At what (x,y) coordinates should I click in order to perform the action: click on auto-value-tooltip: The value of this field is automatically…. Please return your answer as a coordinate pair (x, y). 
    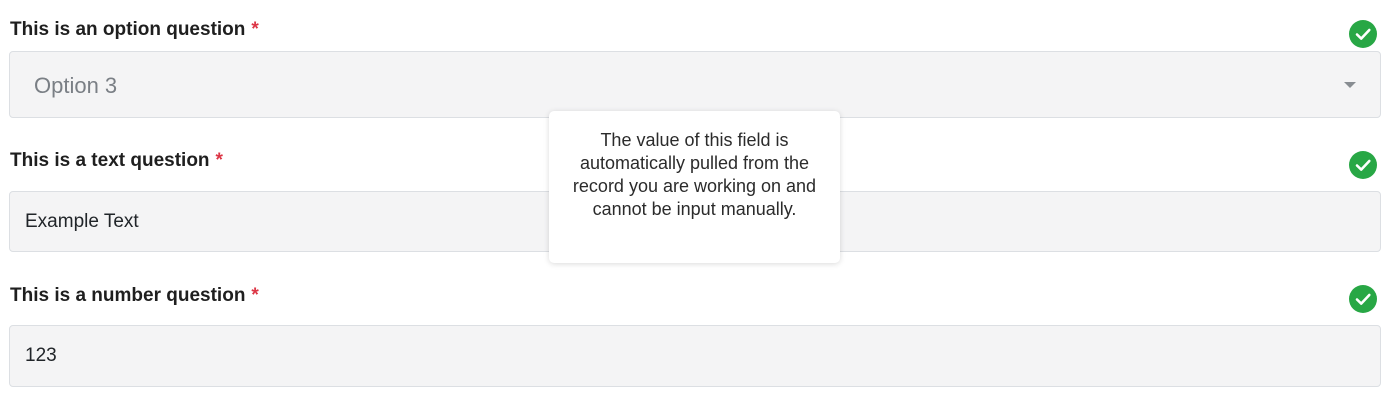
    Looking at the image, I should click on (694, 187).